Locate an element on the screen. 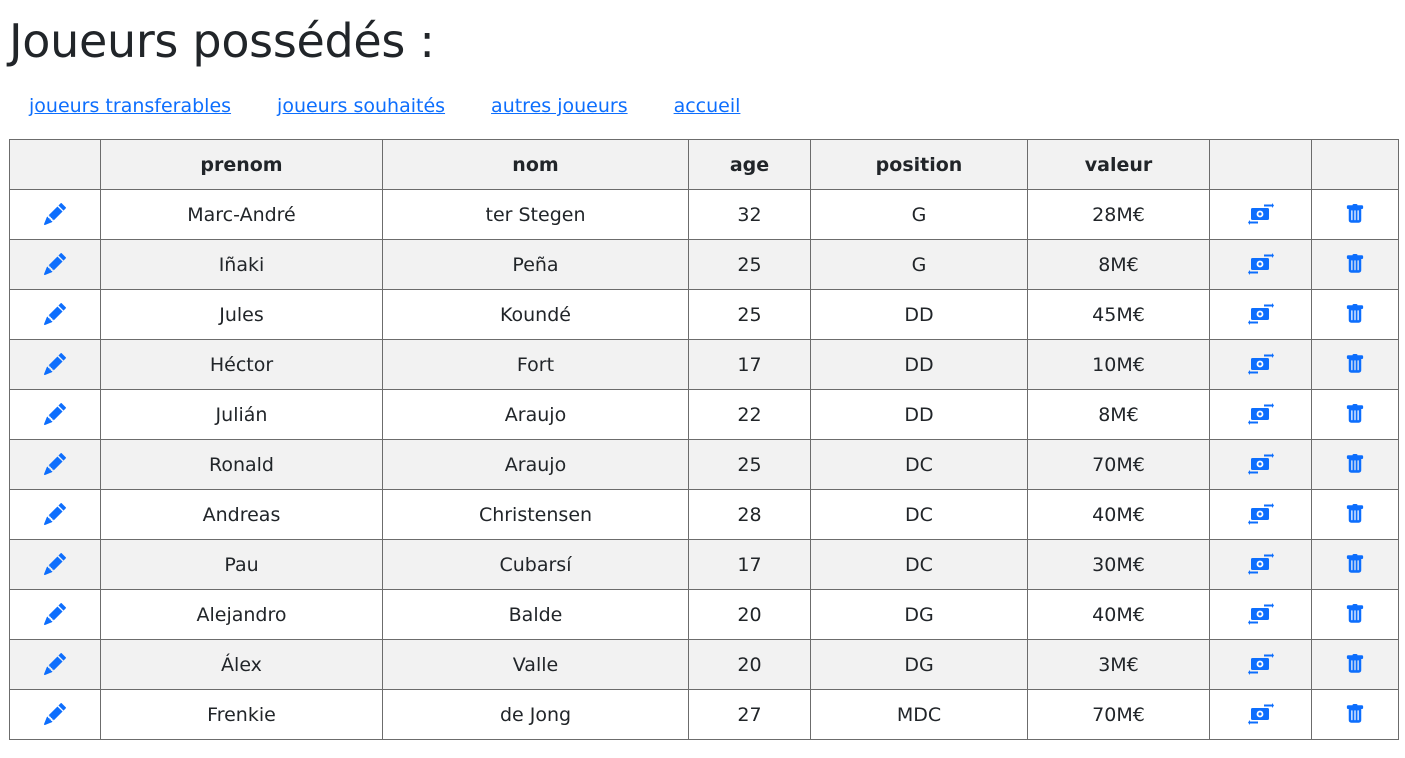 This screenshot has height=758, width=1405. cell-nom: Araujo is located at coordinates (535, 414).